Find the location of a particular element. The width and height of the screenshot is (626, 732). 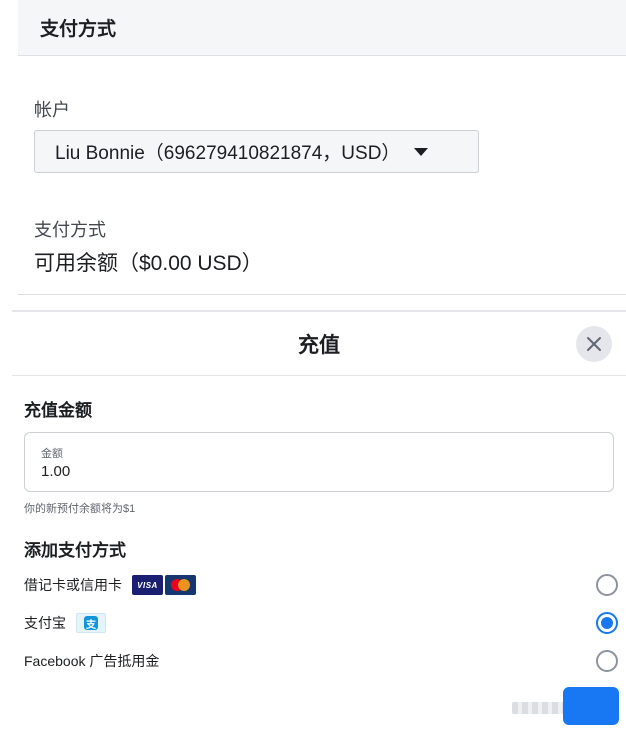

divider is located at coordinates (322, 294).